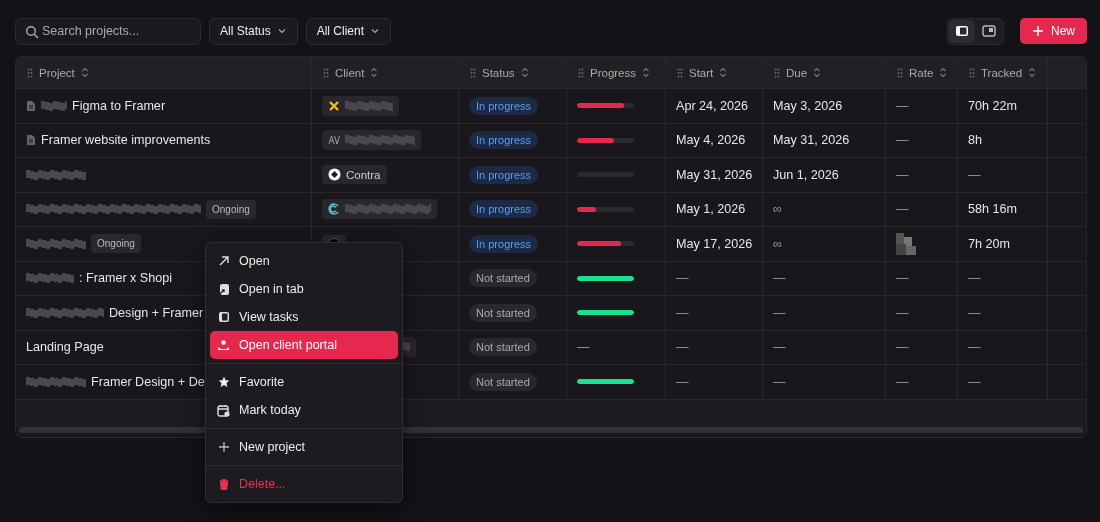  I want to click on menu-item: Favorite, so click(304, 382).